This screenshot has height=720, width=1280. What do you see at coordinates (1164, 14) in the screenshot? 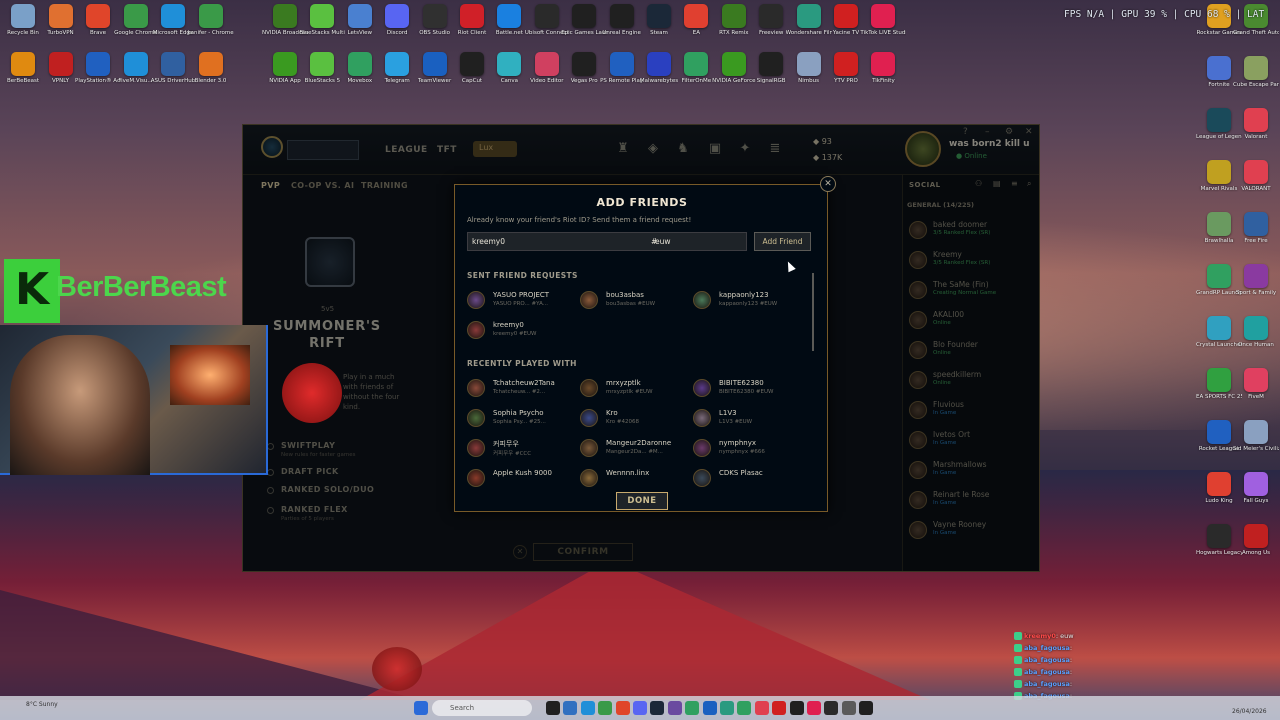
I see `performance-overlay: FPS N/A | GPU 39 % | CPU 68 % | LAT` at bounding box center [1164, 14].